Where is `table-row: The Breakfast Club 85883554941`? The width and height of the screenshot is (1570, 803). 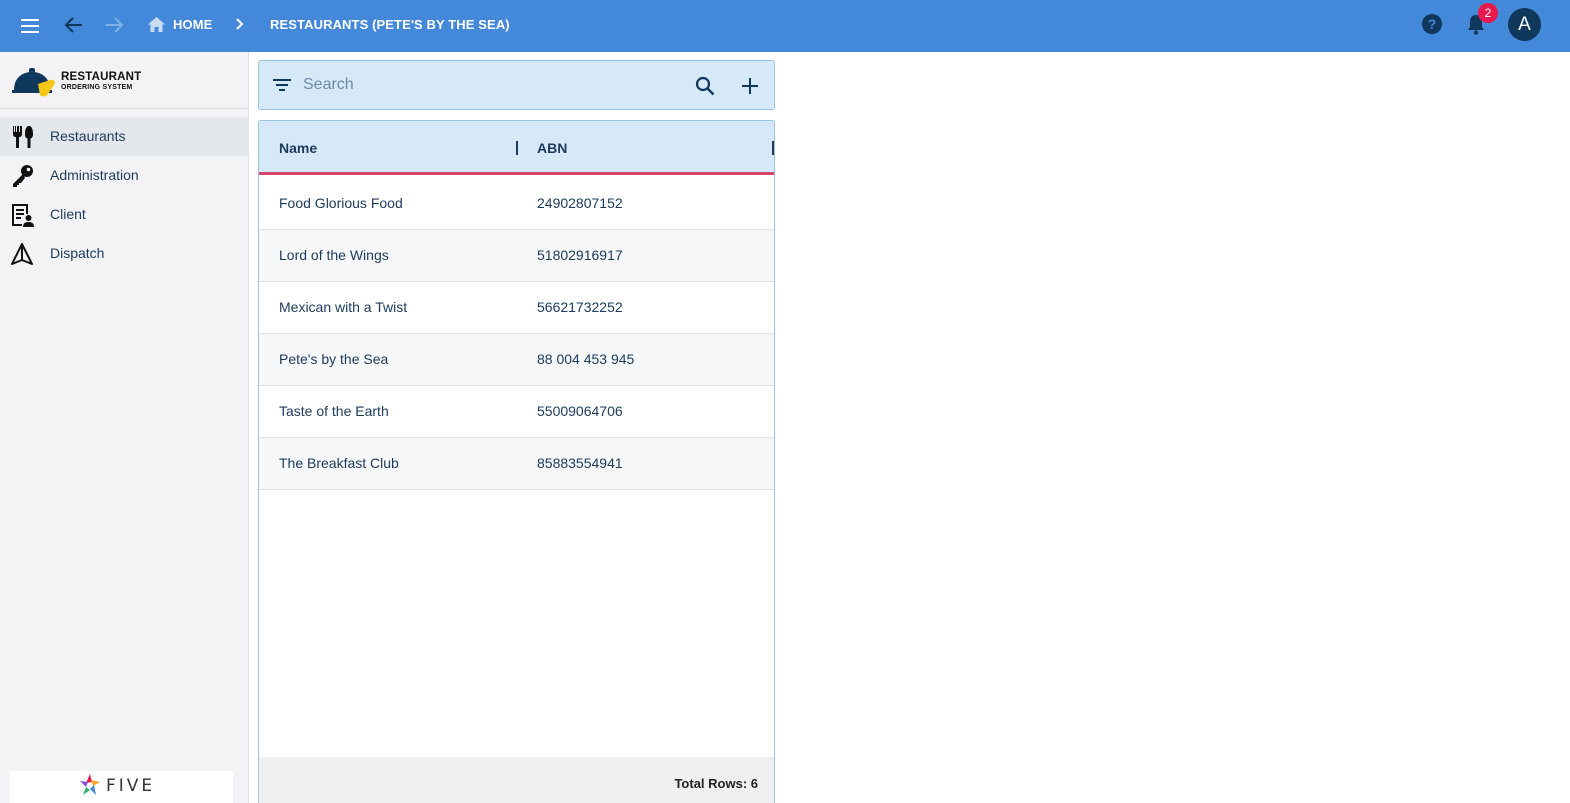
table-row: The Breakfast Club 85883554941 is located at coordinates (516, 464).